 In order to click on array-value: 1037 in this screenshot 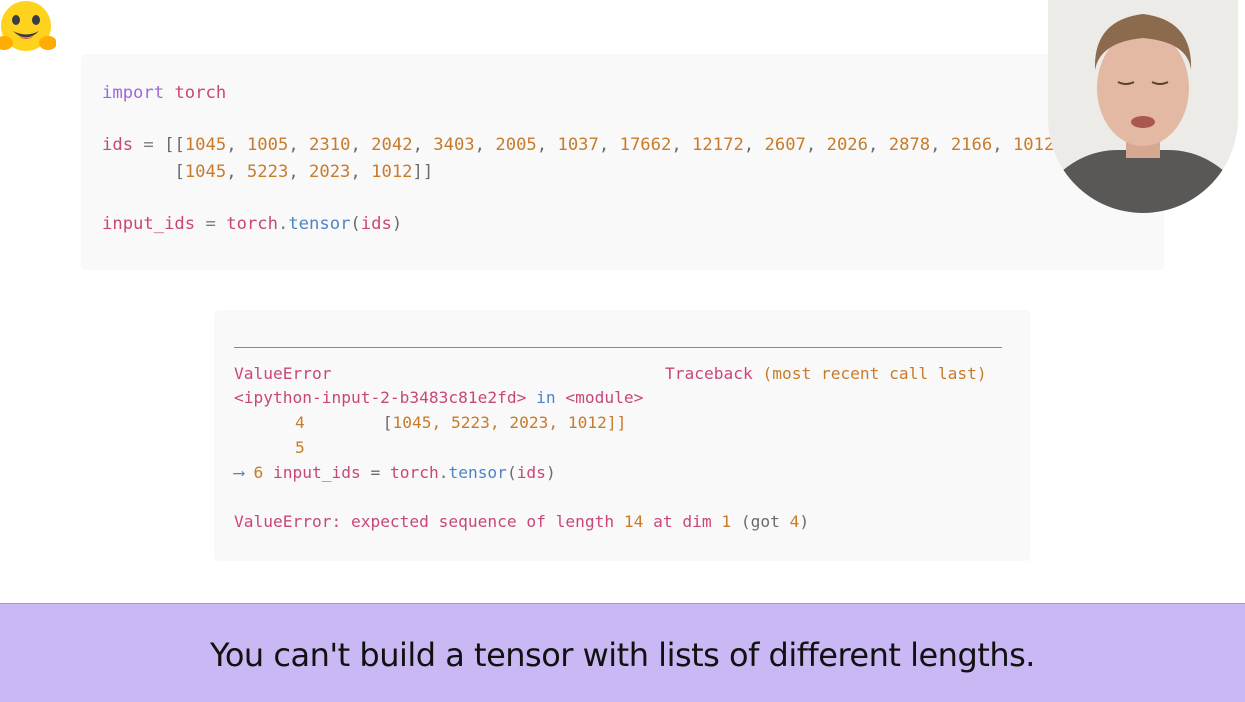, I will do `click(578, 145)`.